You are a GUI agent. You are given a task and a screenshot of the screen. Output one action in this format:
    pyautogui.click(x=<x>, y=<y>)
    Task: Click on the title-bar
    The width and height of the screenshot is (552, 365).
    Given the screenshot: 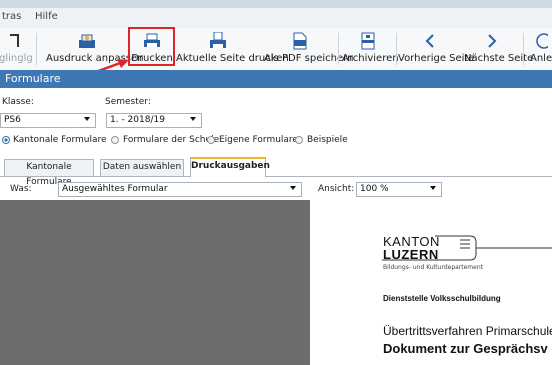 What is the action you would take?
    pyautogui.click(x=276, y=4)
    